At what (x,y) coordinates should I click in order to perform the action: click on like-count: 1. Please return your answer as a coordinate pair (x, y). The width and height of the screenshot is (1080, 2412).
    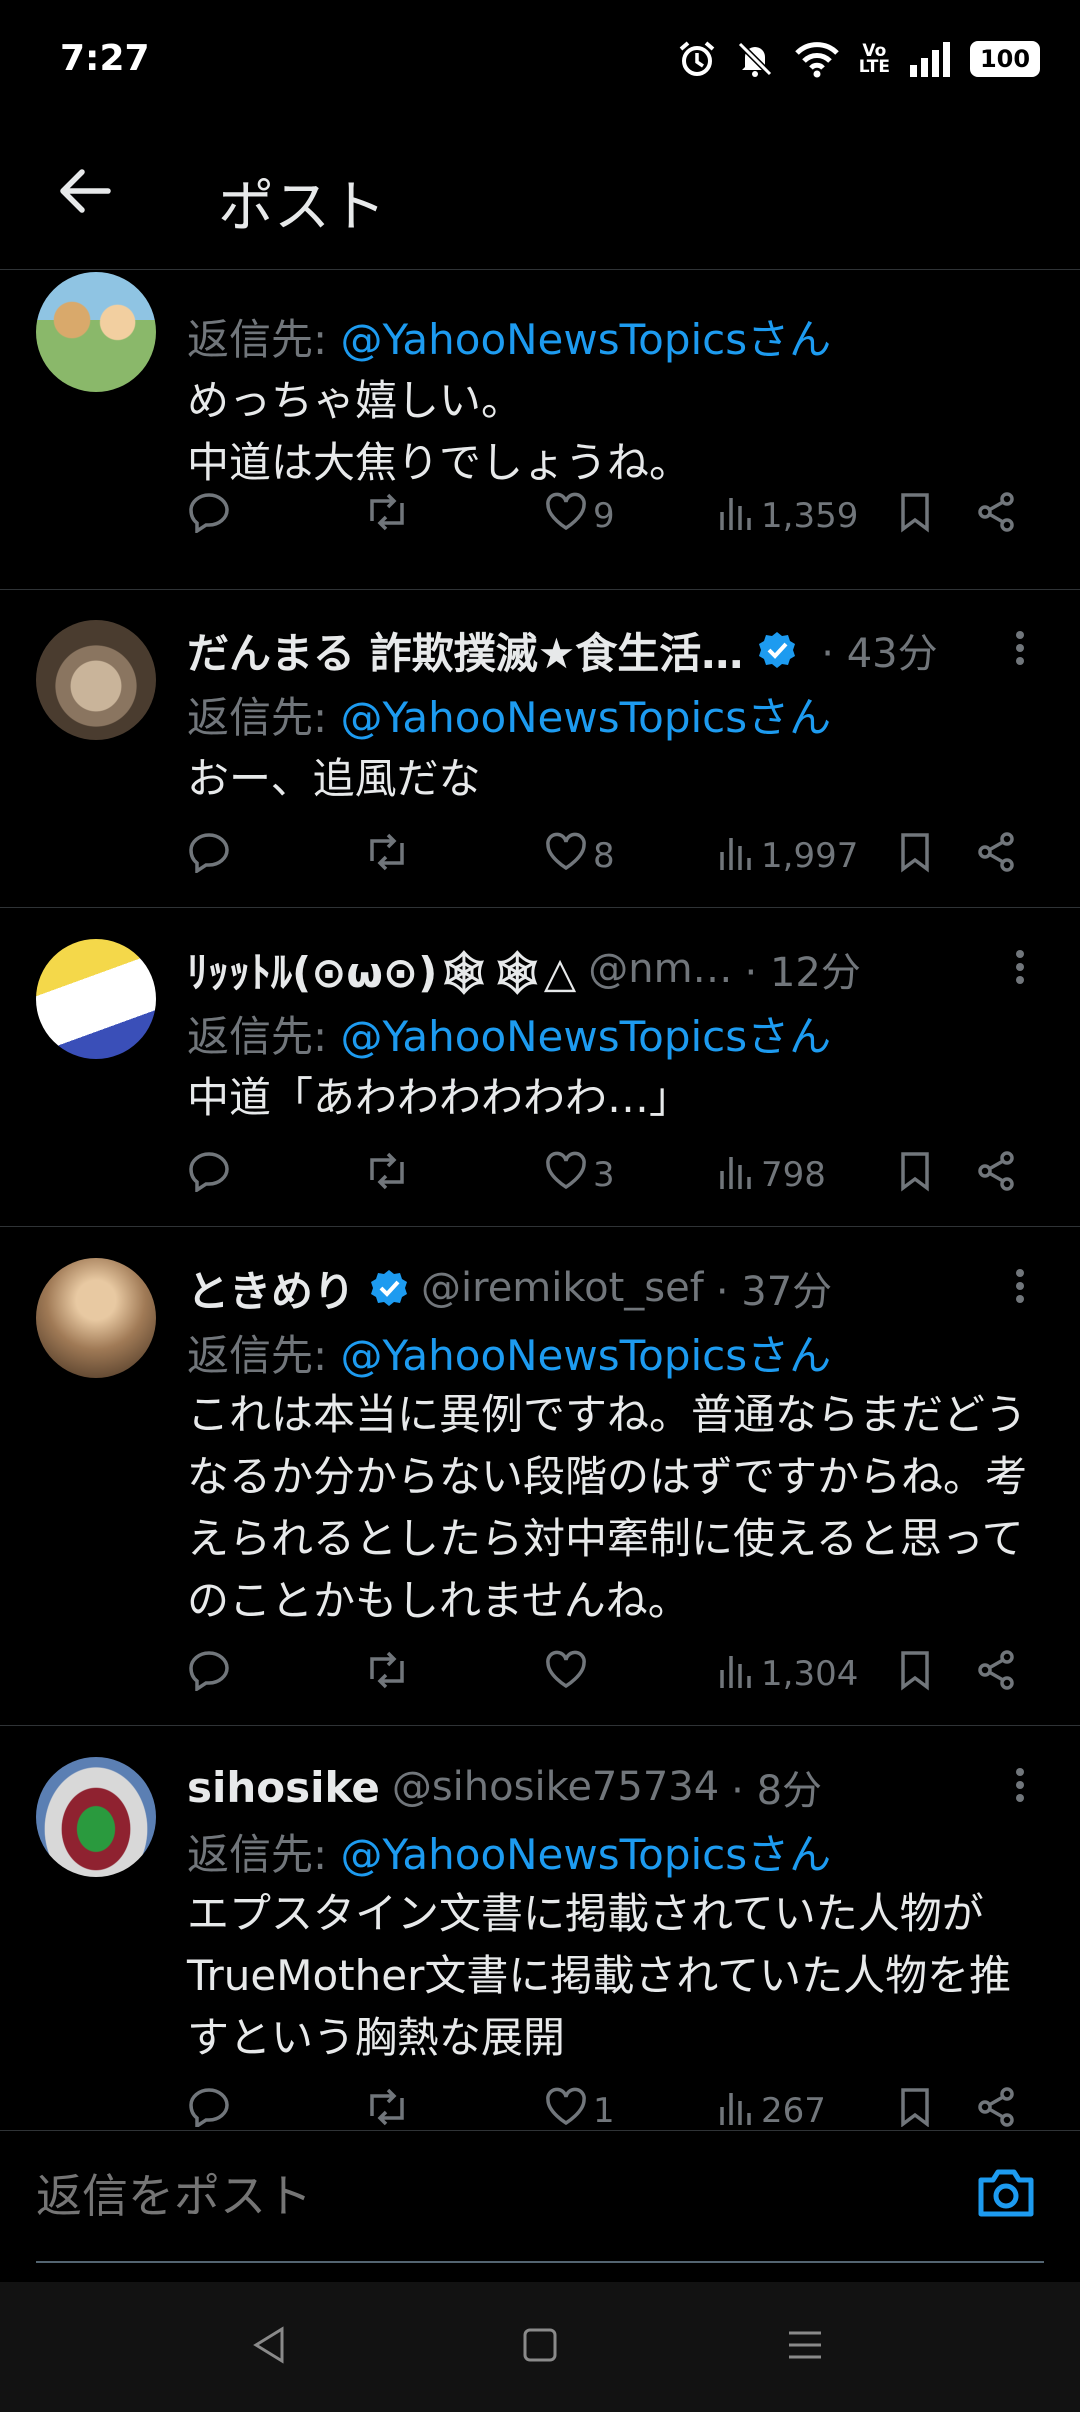
    Looking at the image, I should click on (604, 2109).